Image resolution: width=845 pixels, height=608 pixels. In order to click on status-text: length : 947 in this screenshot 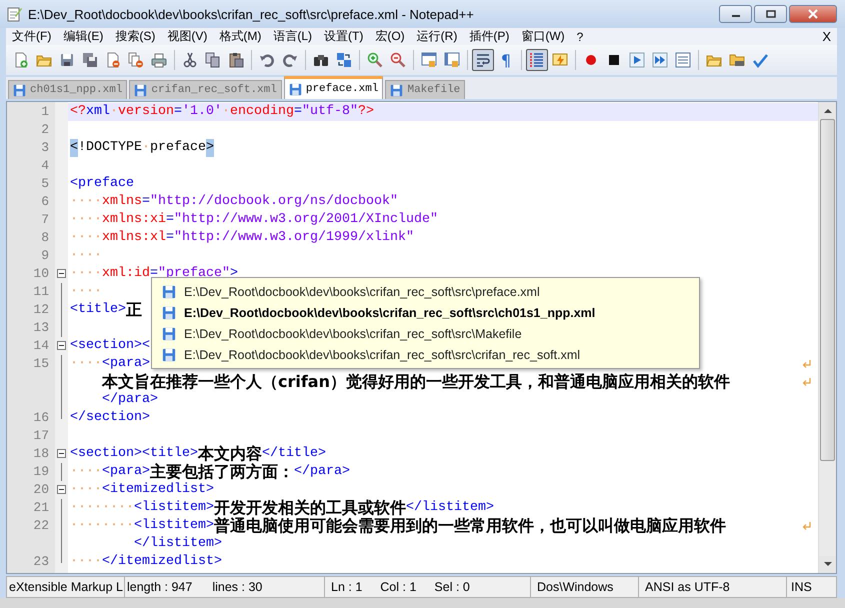, I will do `click(159, 587)`.